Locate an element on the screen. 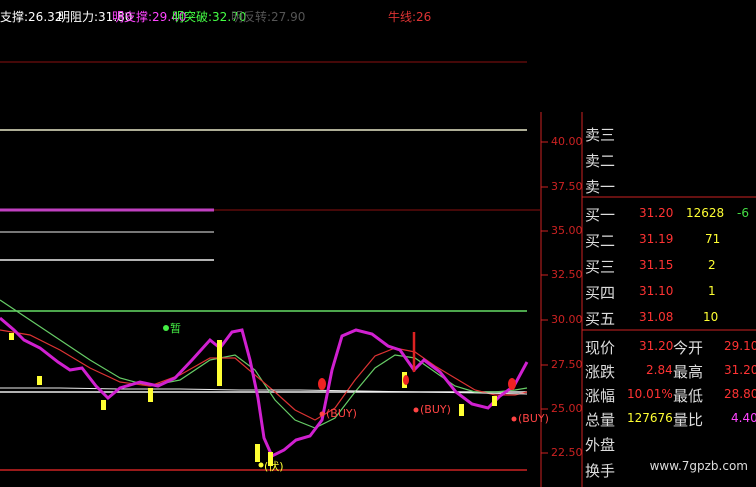 The width and height of the screenshot is (756, 487). buy-row-2-label: 买二 is located at coordinates (600, 241).